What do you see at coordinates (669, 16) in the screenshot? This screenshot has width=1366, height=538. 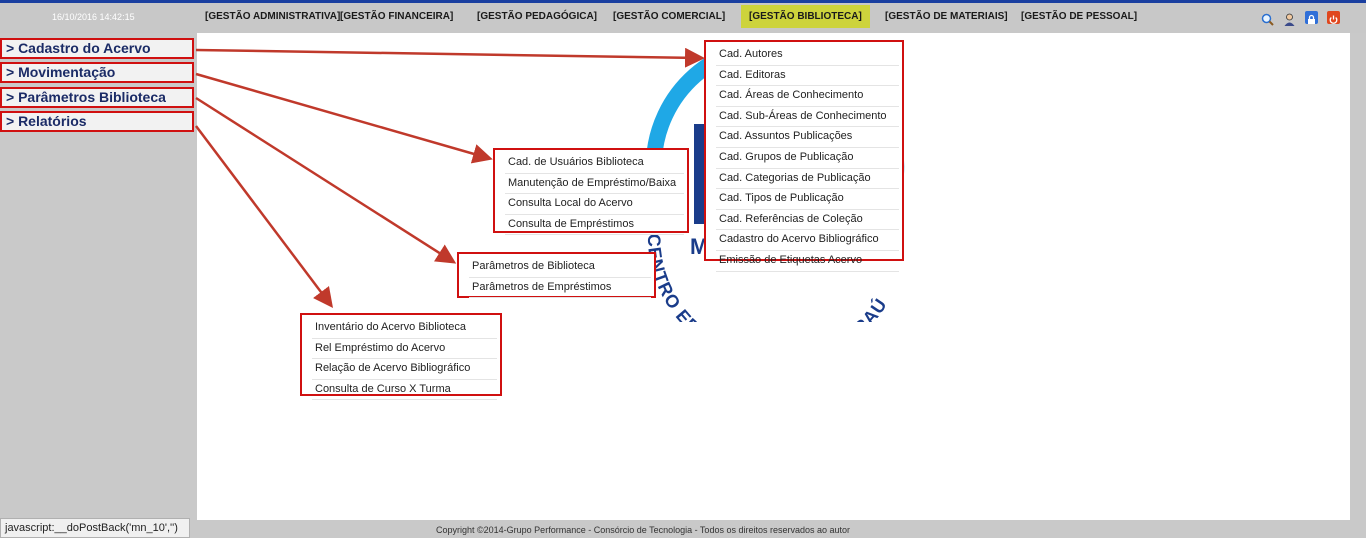 I see `nav-gestao-comercial: [GESTÃO COMERCIAL]` at bounding box center [669, 16].